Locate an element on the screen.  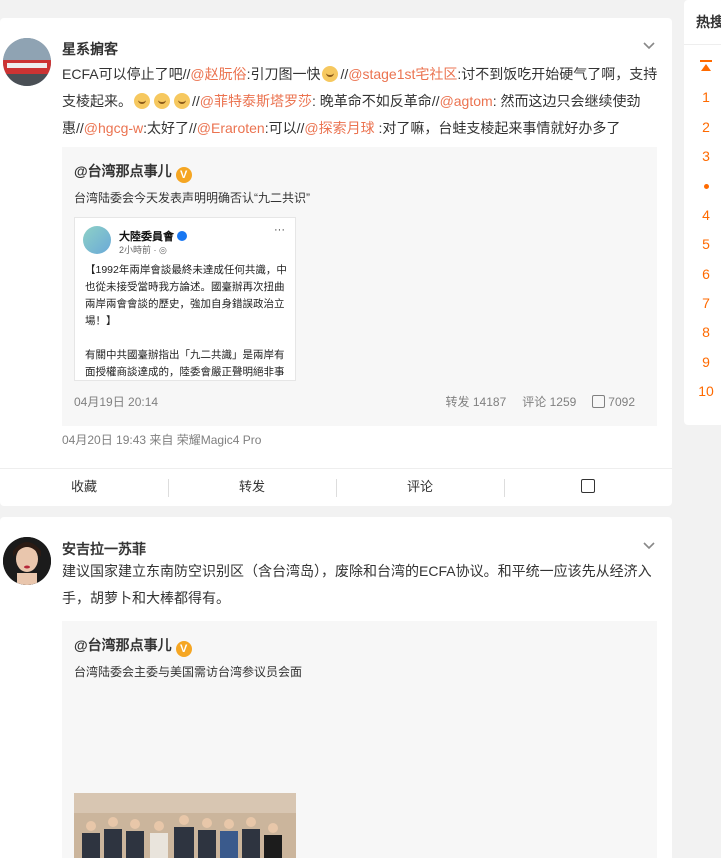
hot-rank-2: 2 is located at coordinates (702, 127).